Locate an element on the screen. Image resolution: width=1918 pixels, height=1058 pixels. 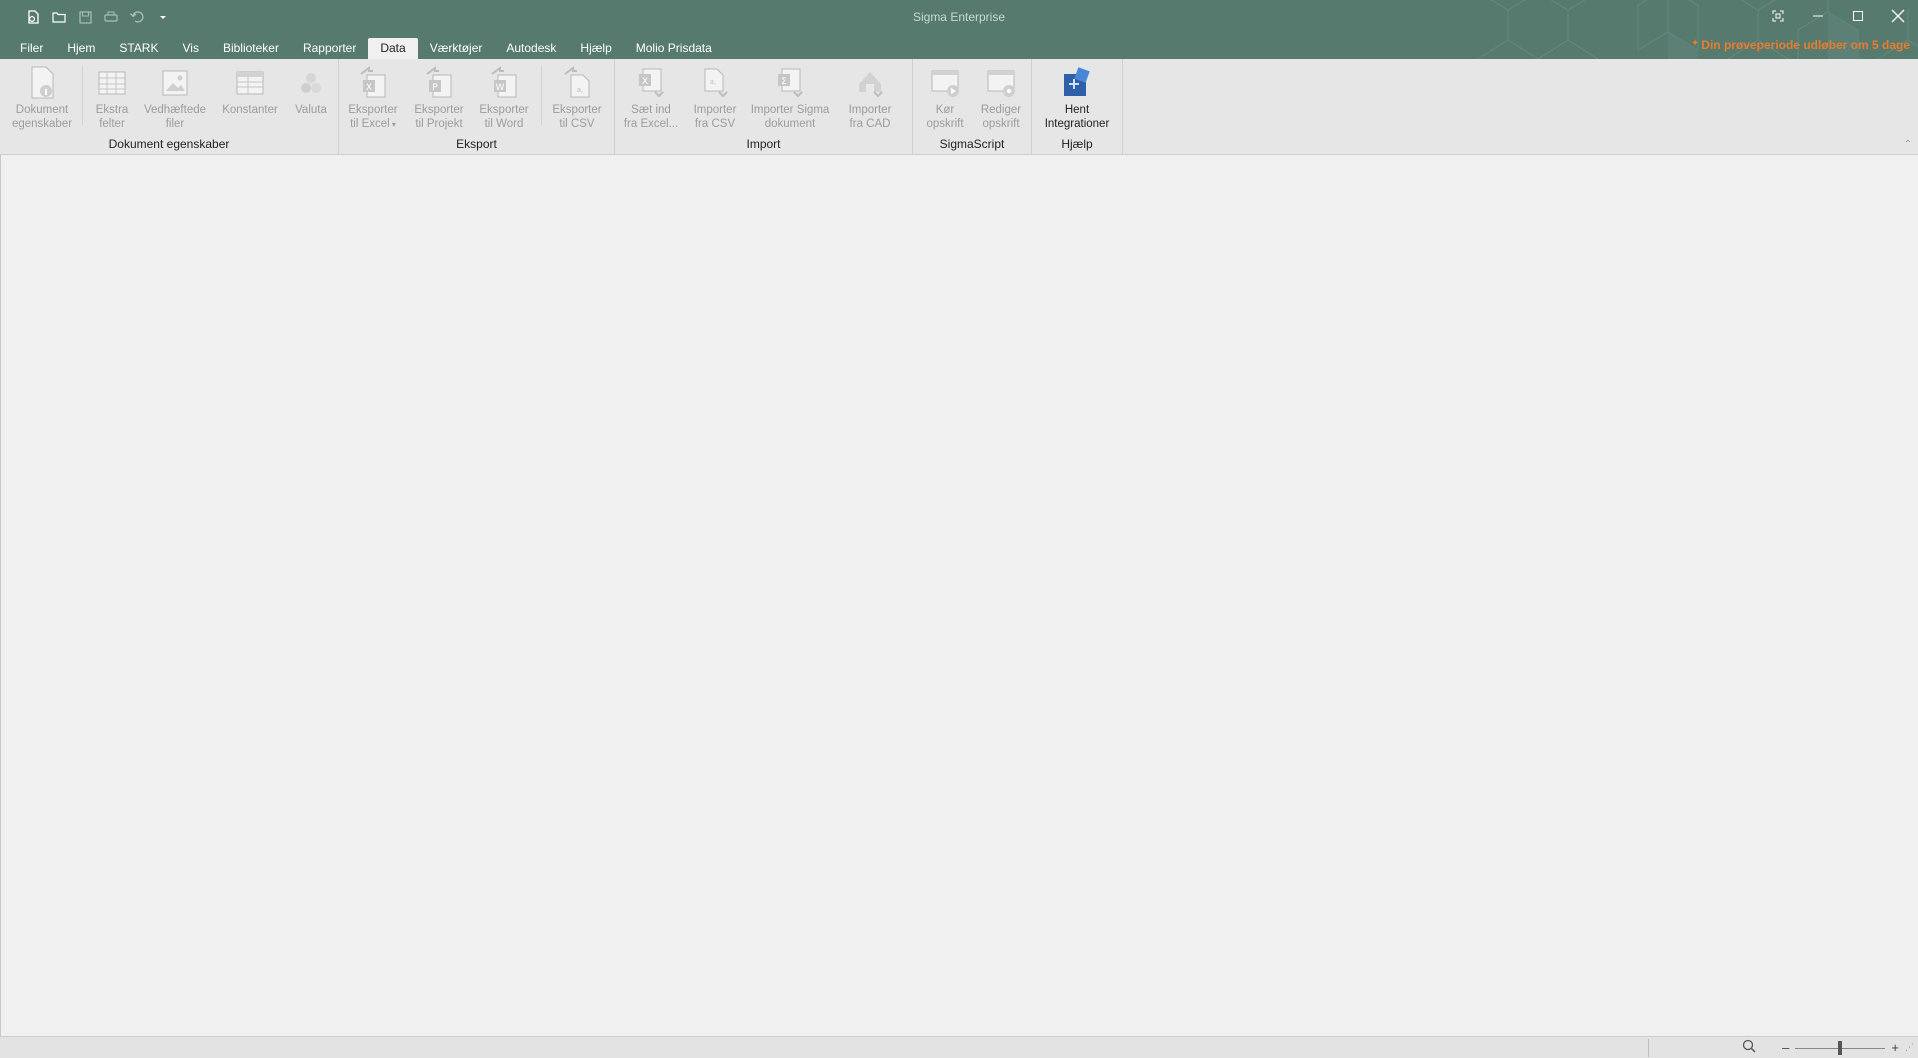
button-label-line2: fra CAD is located at coordinates (870, 124).